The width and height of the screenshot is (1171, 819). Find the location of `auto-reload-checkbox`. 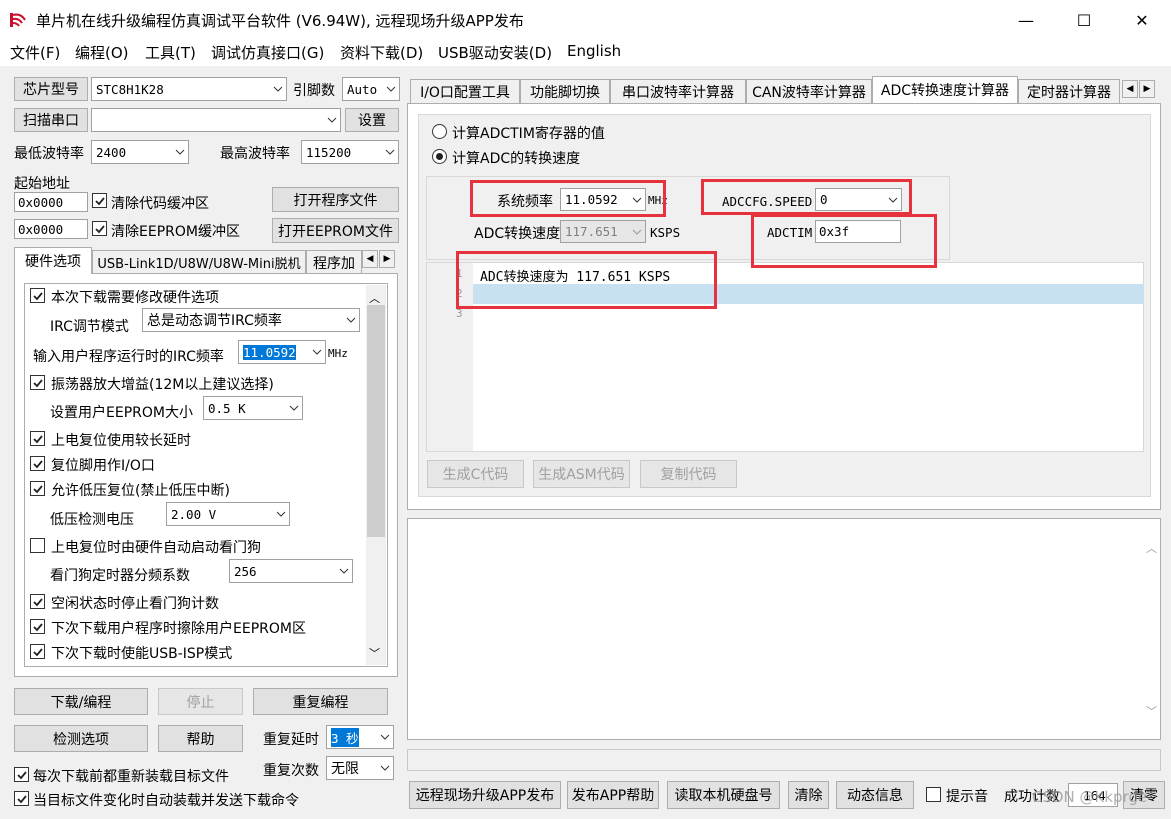

auto-reload-checkbox is located at coordinates (21, 798).